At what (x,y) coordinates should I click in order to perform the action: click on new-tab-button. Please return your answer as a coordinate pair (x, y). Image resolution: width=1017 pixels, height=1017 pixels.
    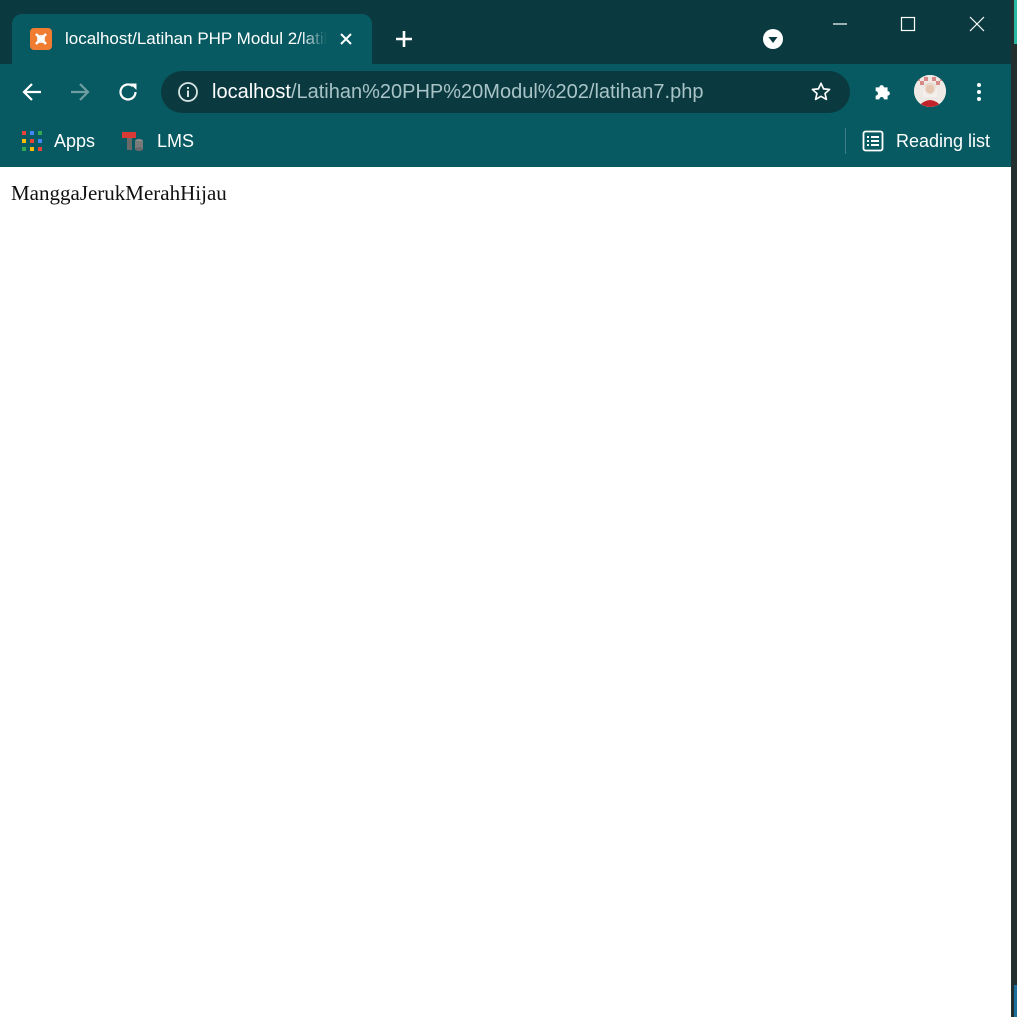
    Looking at the image, I should click on (404, 39).